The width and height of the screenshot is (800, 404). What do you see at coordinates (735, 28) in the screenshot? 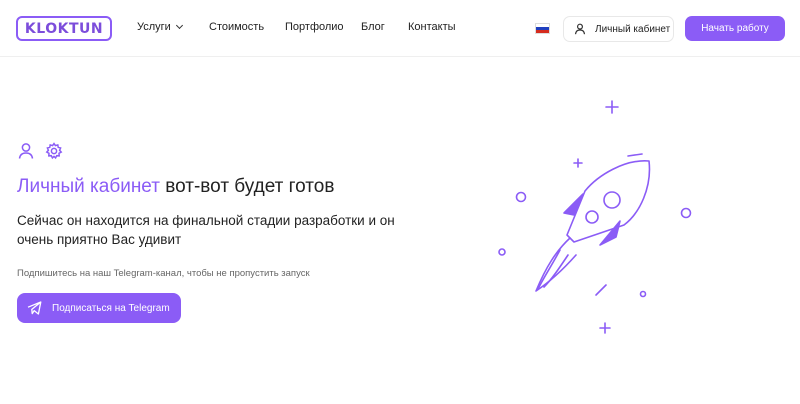
I see `start-work-button: Начать работу` at bounding box center [735, 28].